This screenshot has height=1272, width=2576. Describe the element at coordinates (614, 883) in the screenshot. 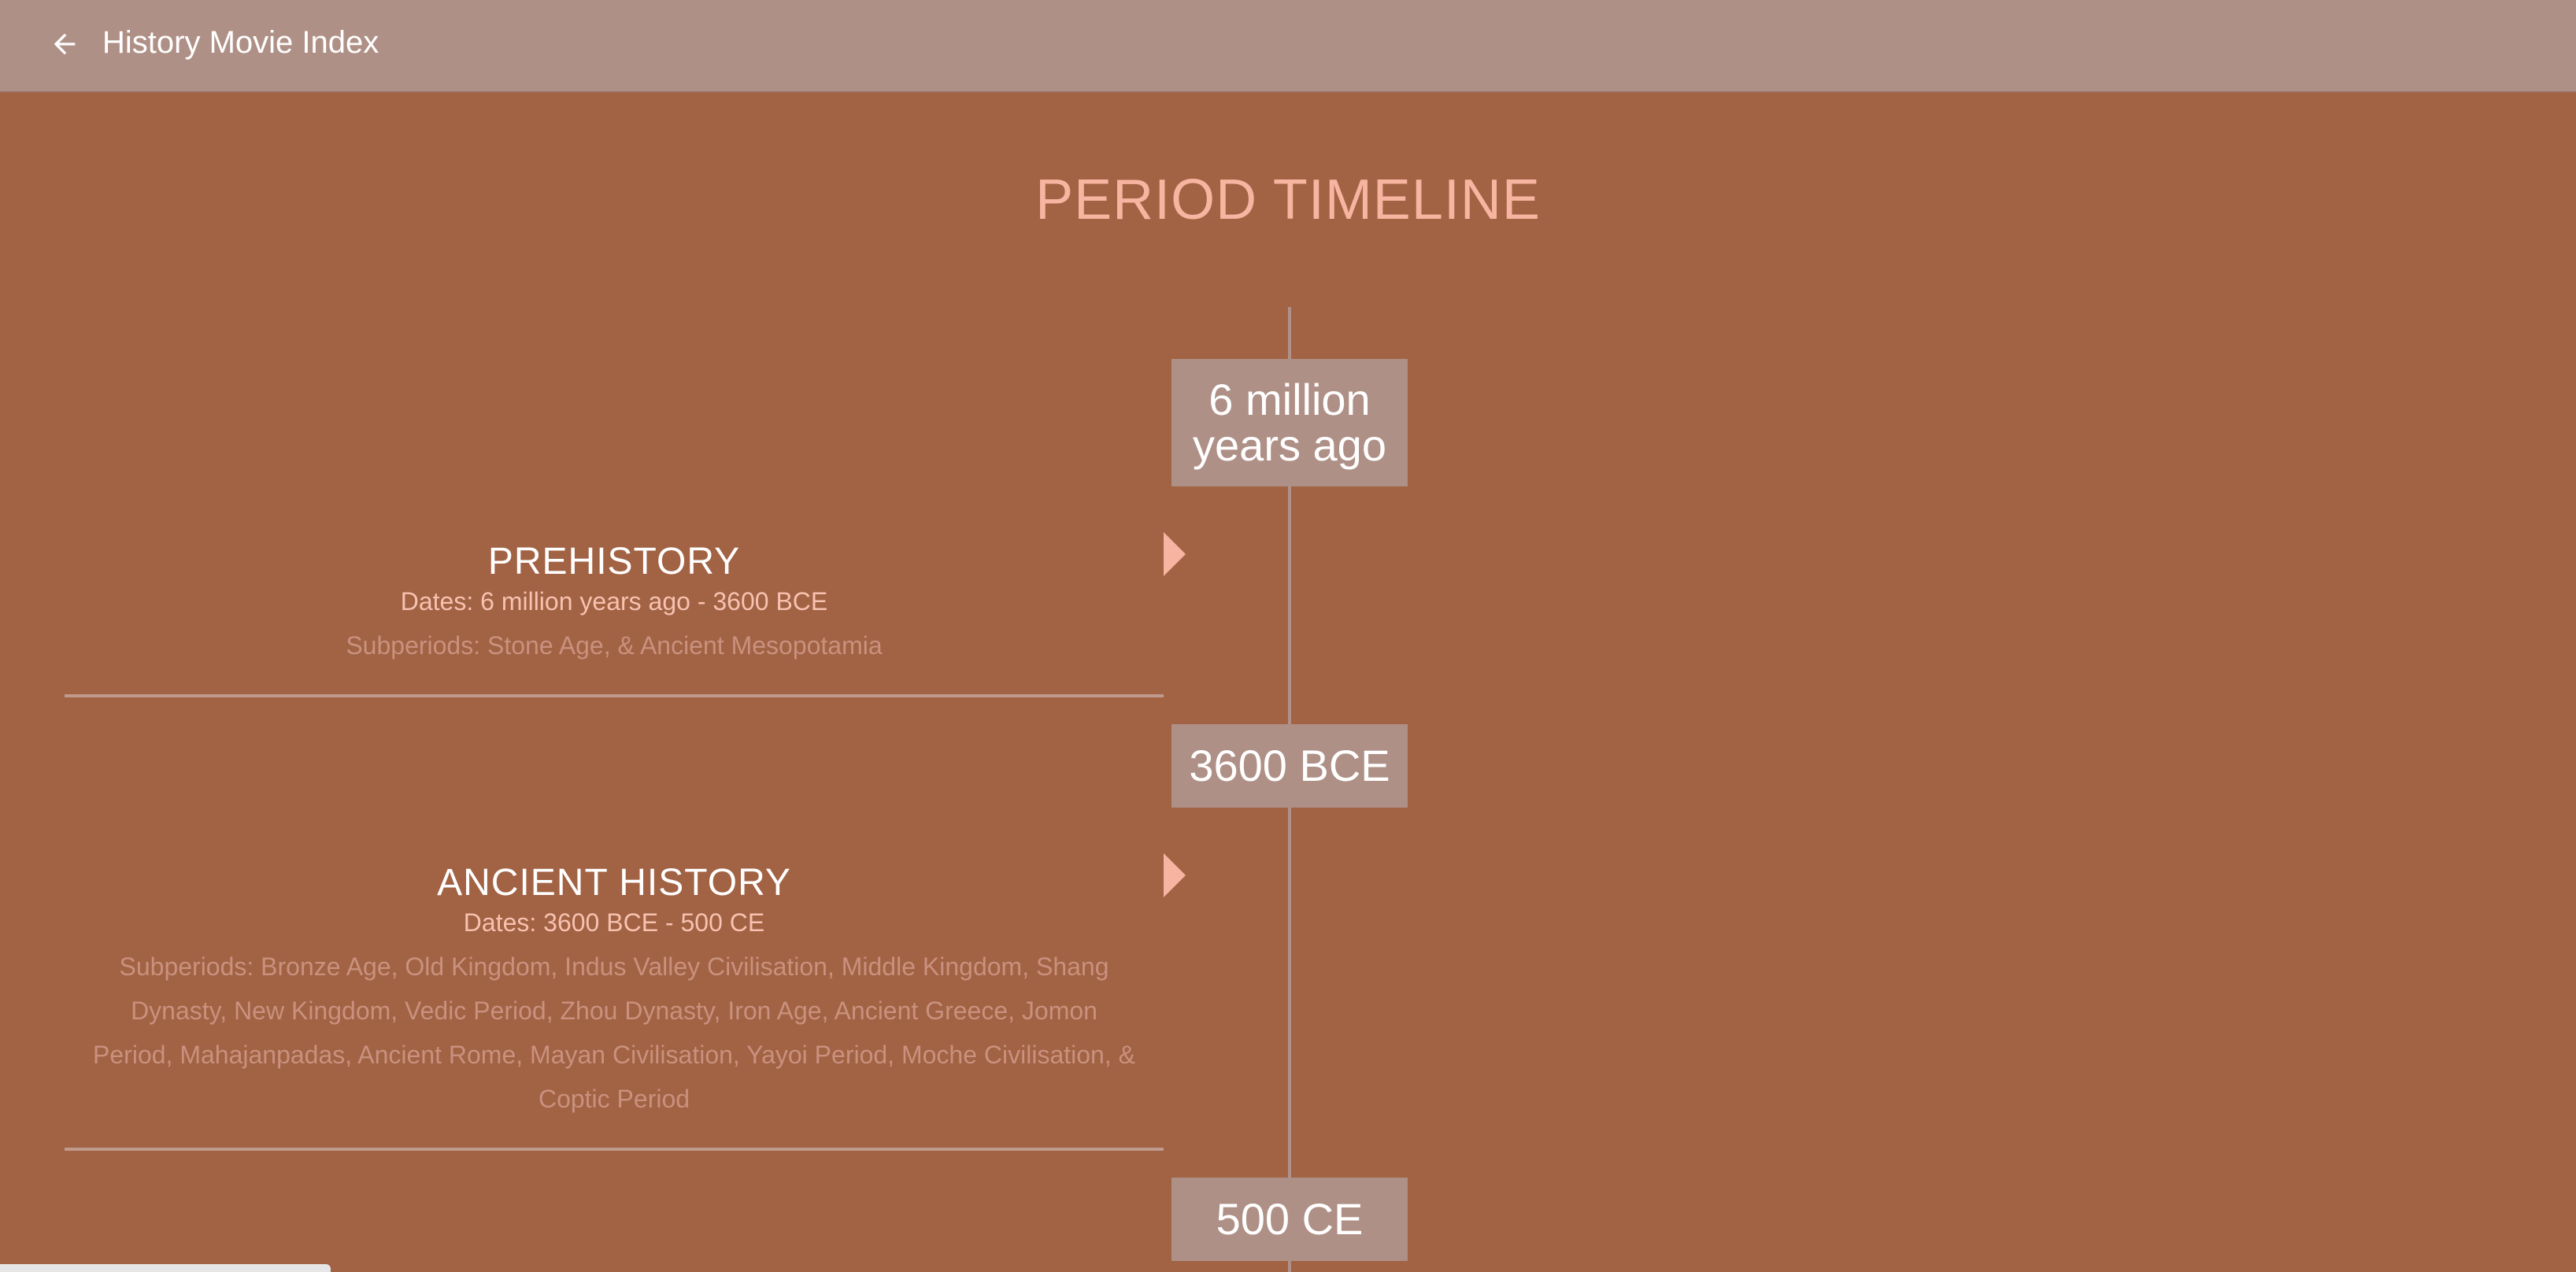

I see `period-title: ANCIENT HISTORY` at that location.